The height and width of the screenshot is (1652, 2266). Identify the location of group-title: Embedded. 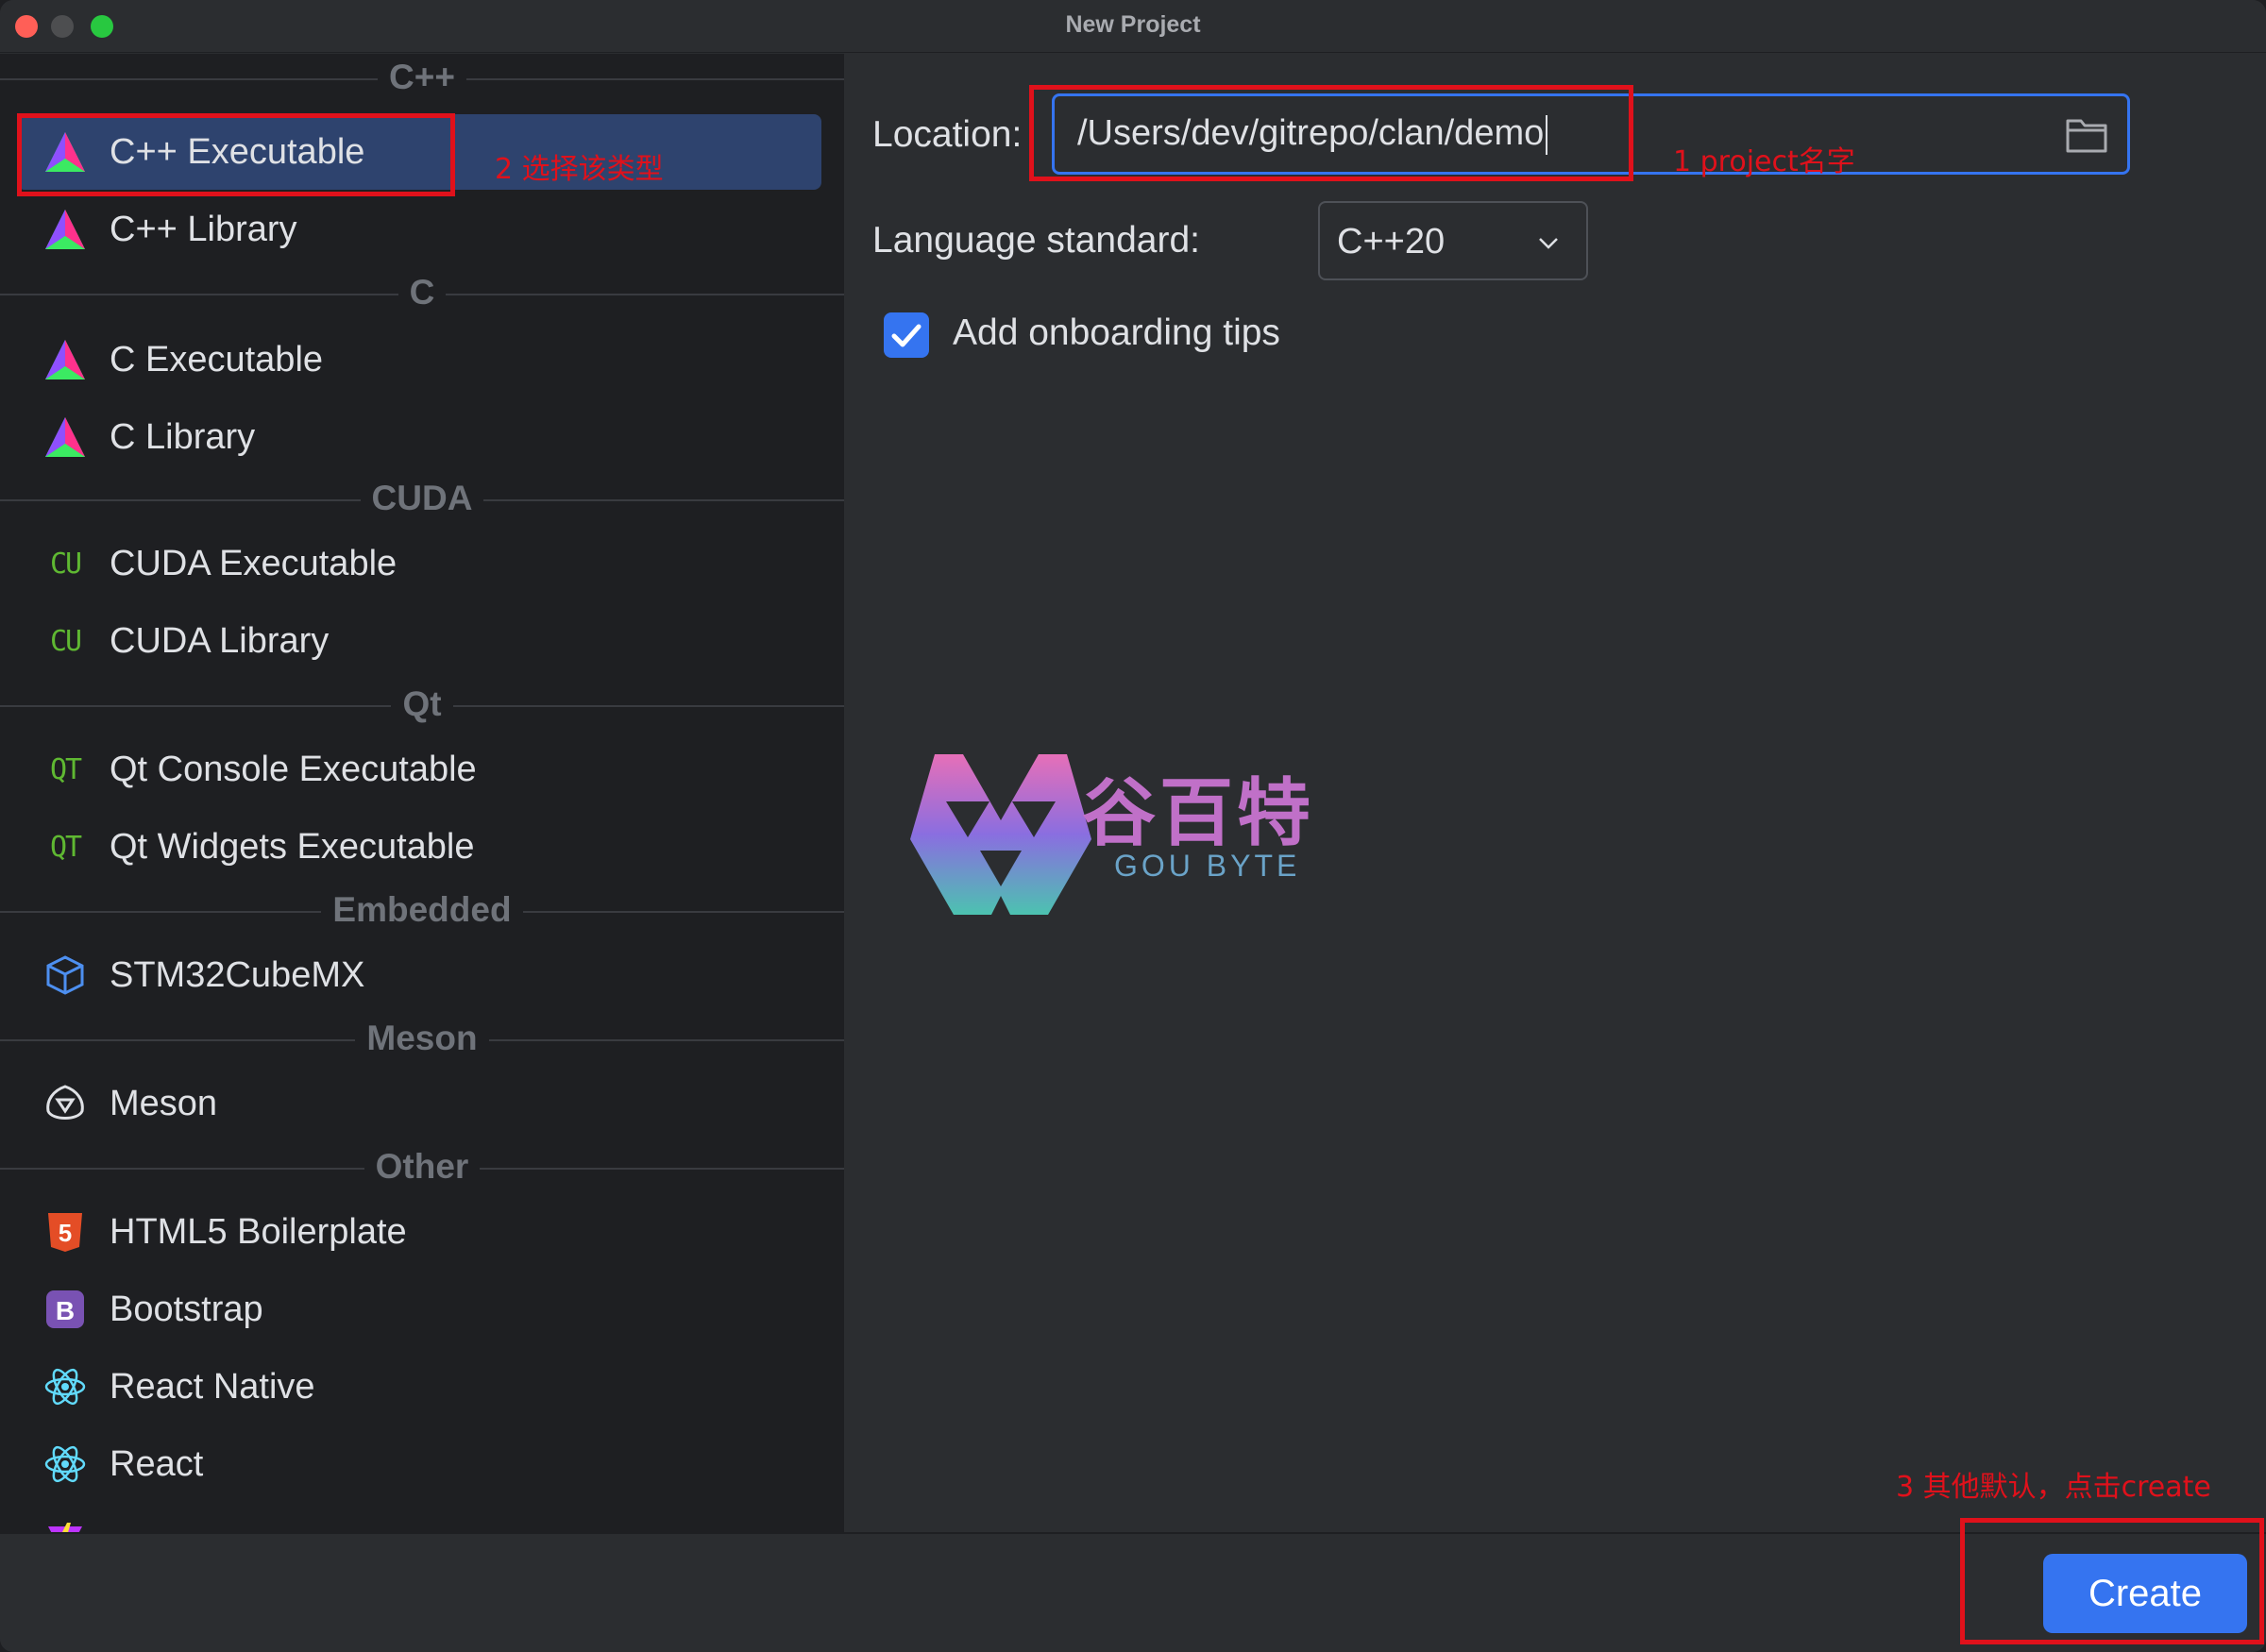
(422, 909).